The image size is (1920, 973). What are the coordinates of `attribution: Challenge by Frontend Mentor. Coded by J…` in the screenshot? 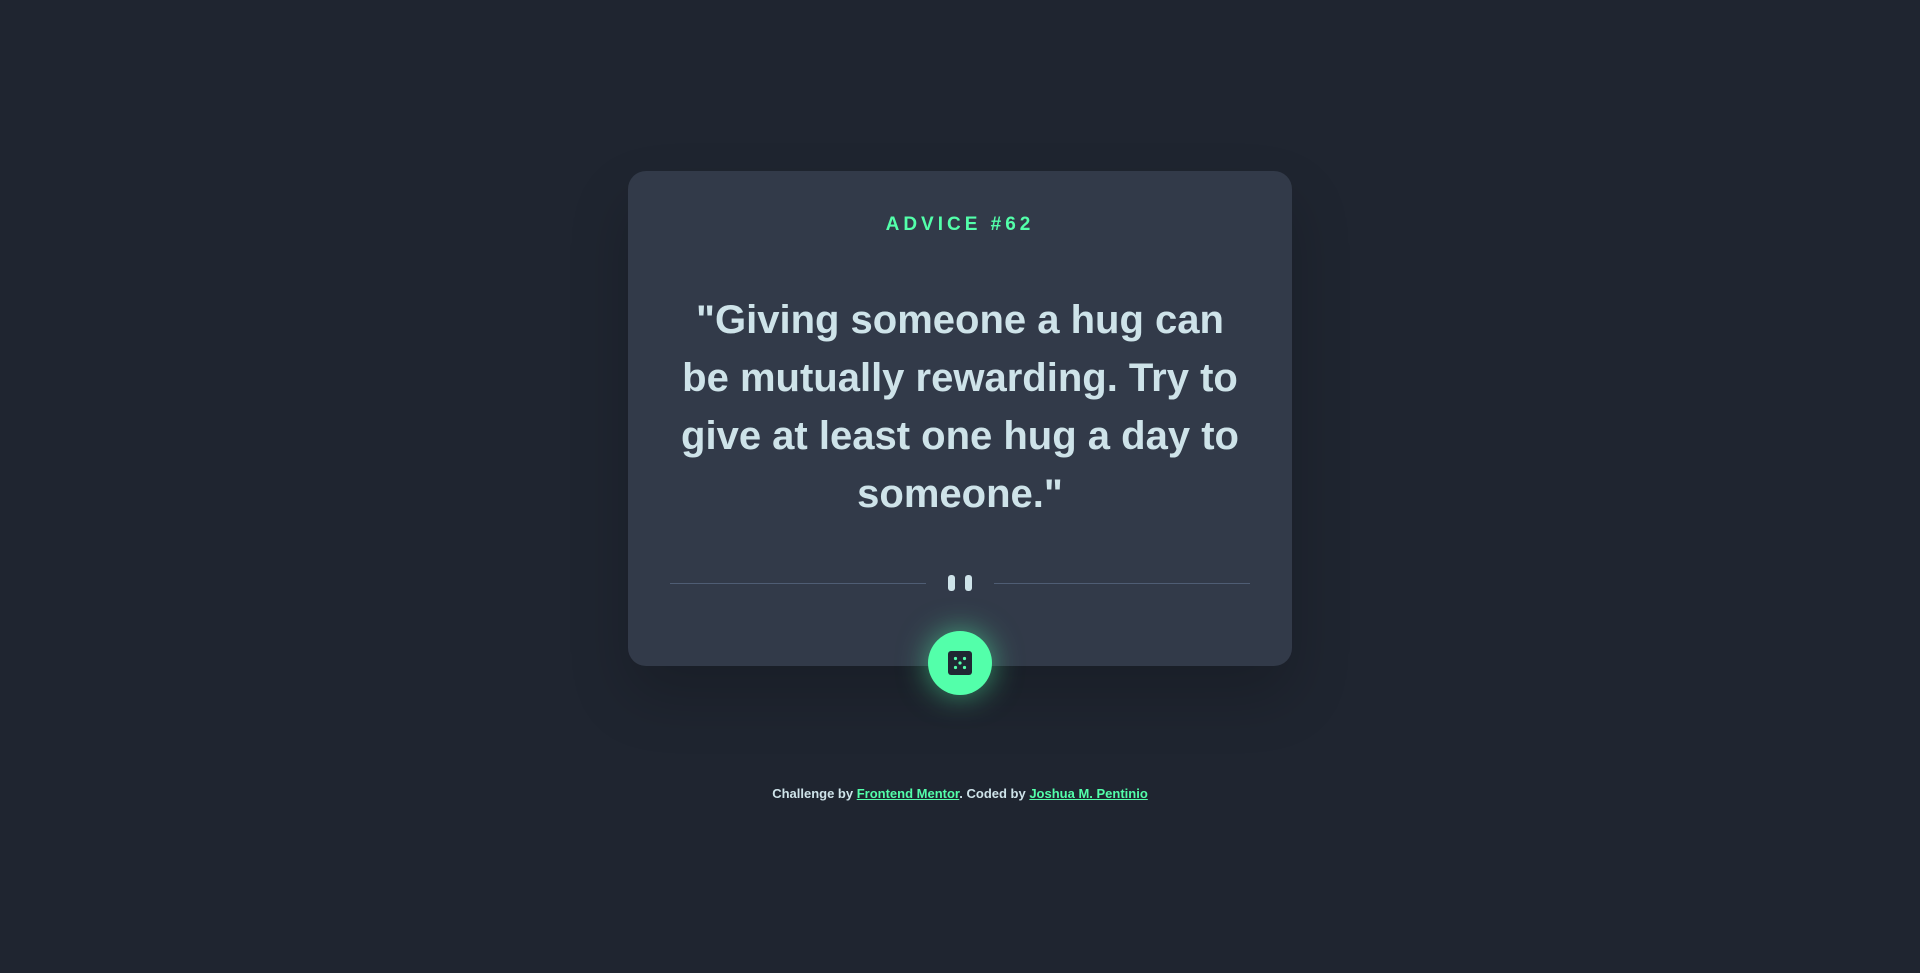 It's located at (960, 793).